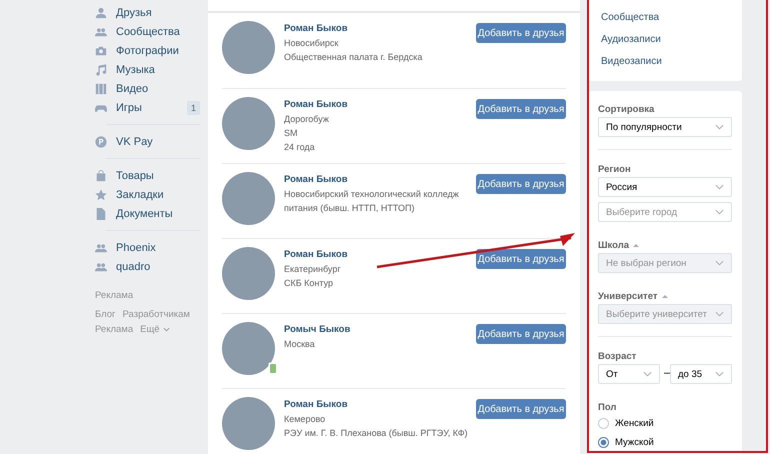 The image size is (770, 454). Describe the element at coordinates (607, 407) in the screenshot. I see `filter-title: Пол` at that location.